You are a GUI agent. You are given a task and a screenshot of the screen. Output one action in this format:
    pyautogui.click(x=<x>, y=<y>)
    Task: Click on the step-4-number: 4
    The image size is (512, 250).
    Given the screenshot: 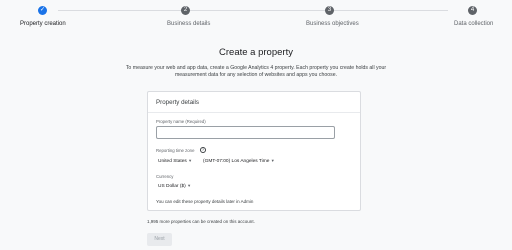 What is the action you would take?
    pyautogui.click(x=472, y=10)
    